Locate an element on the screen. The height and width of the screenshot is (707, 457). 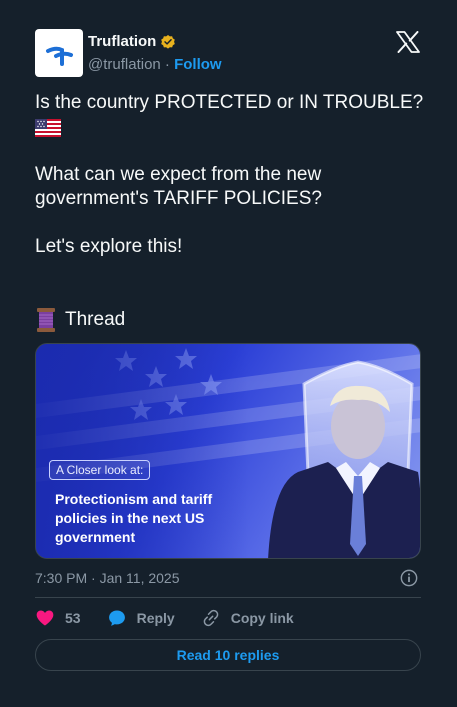
author-avatar is located at coordinates (59, 53).